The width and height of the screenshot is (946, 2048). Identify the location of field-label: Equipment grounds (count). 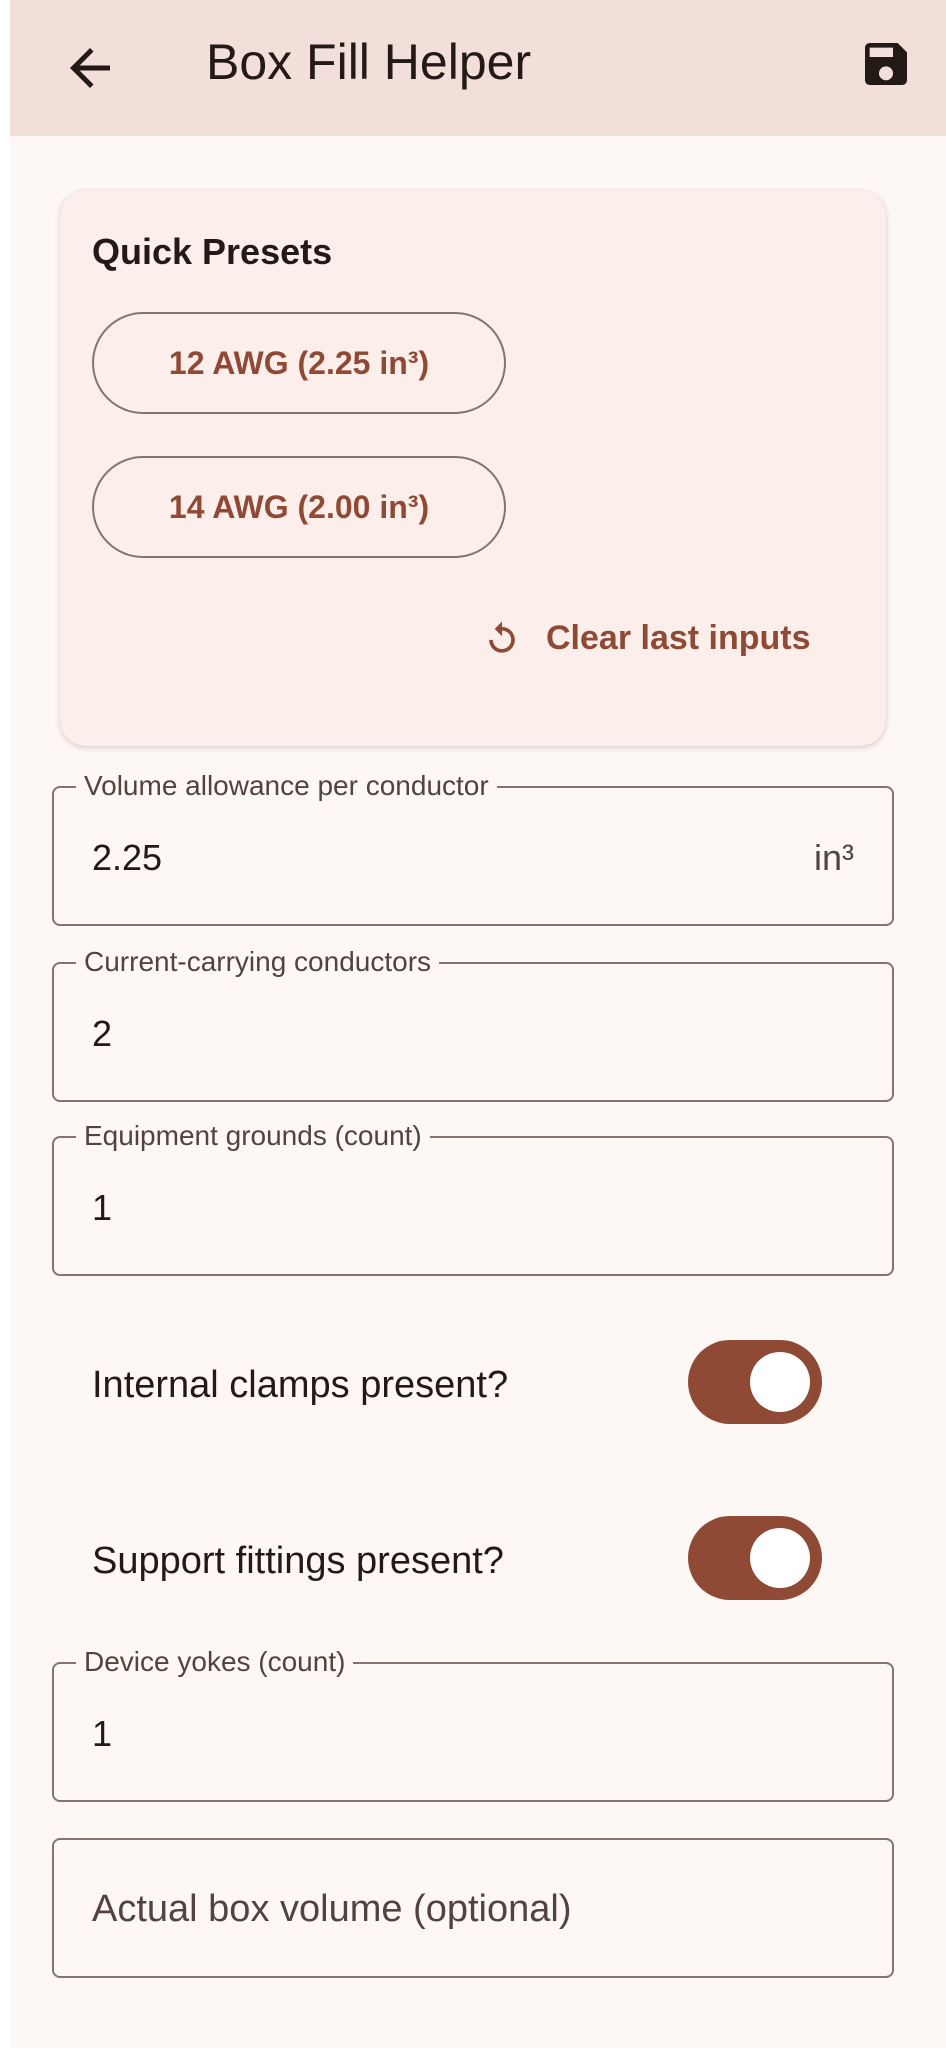
(253, 1136).